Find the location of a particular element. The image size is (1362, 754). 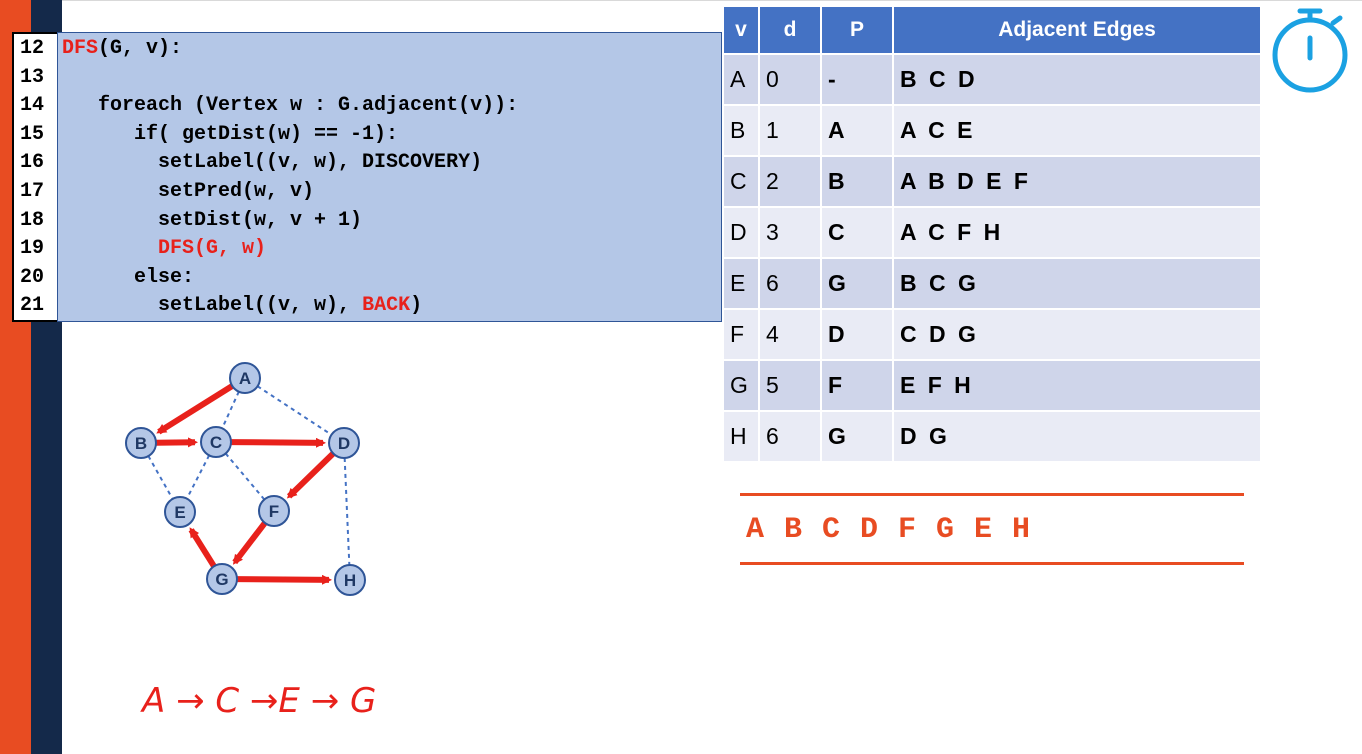

node-label: B is located at coordinates (141, 443).